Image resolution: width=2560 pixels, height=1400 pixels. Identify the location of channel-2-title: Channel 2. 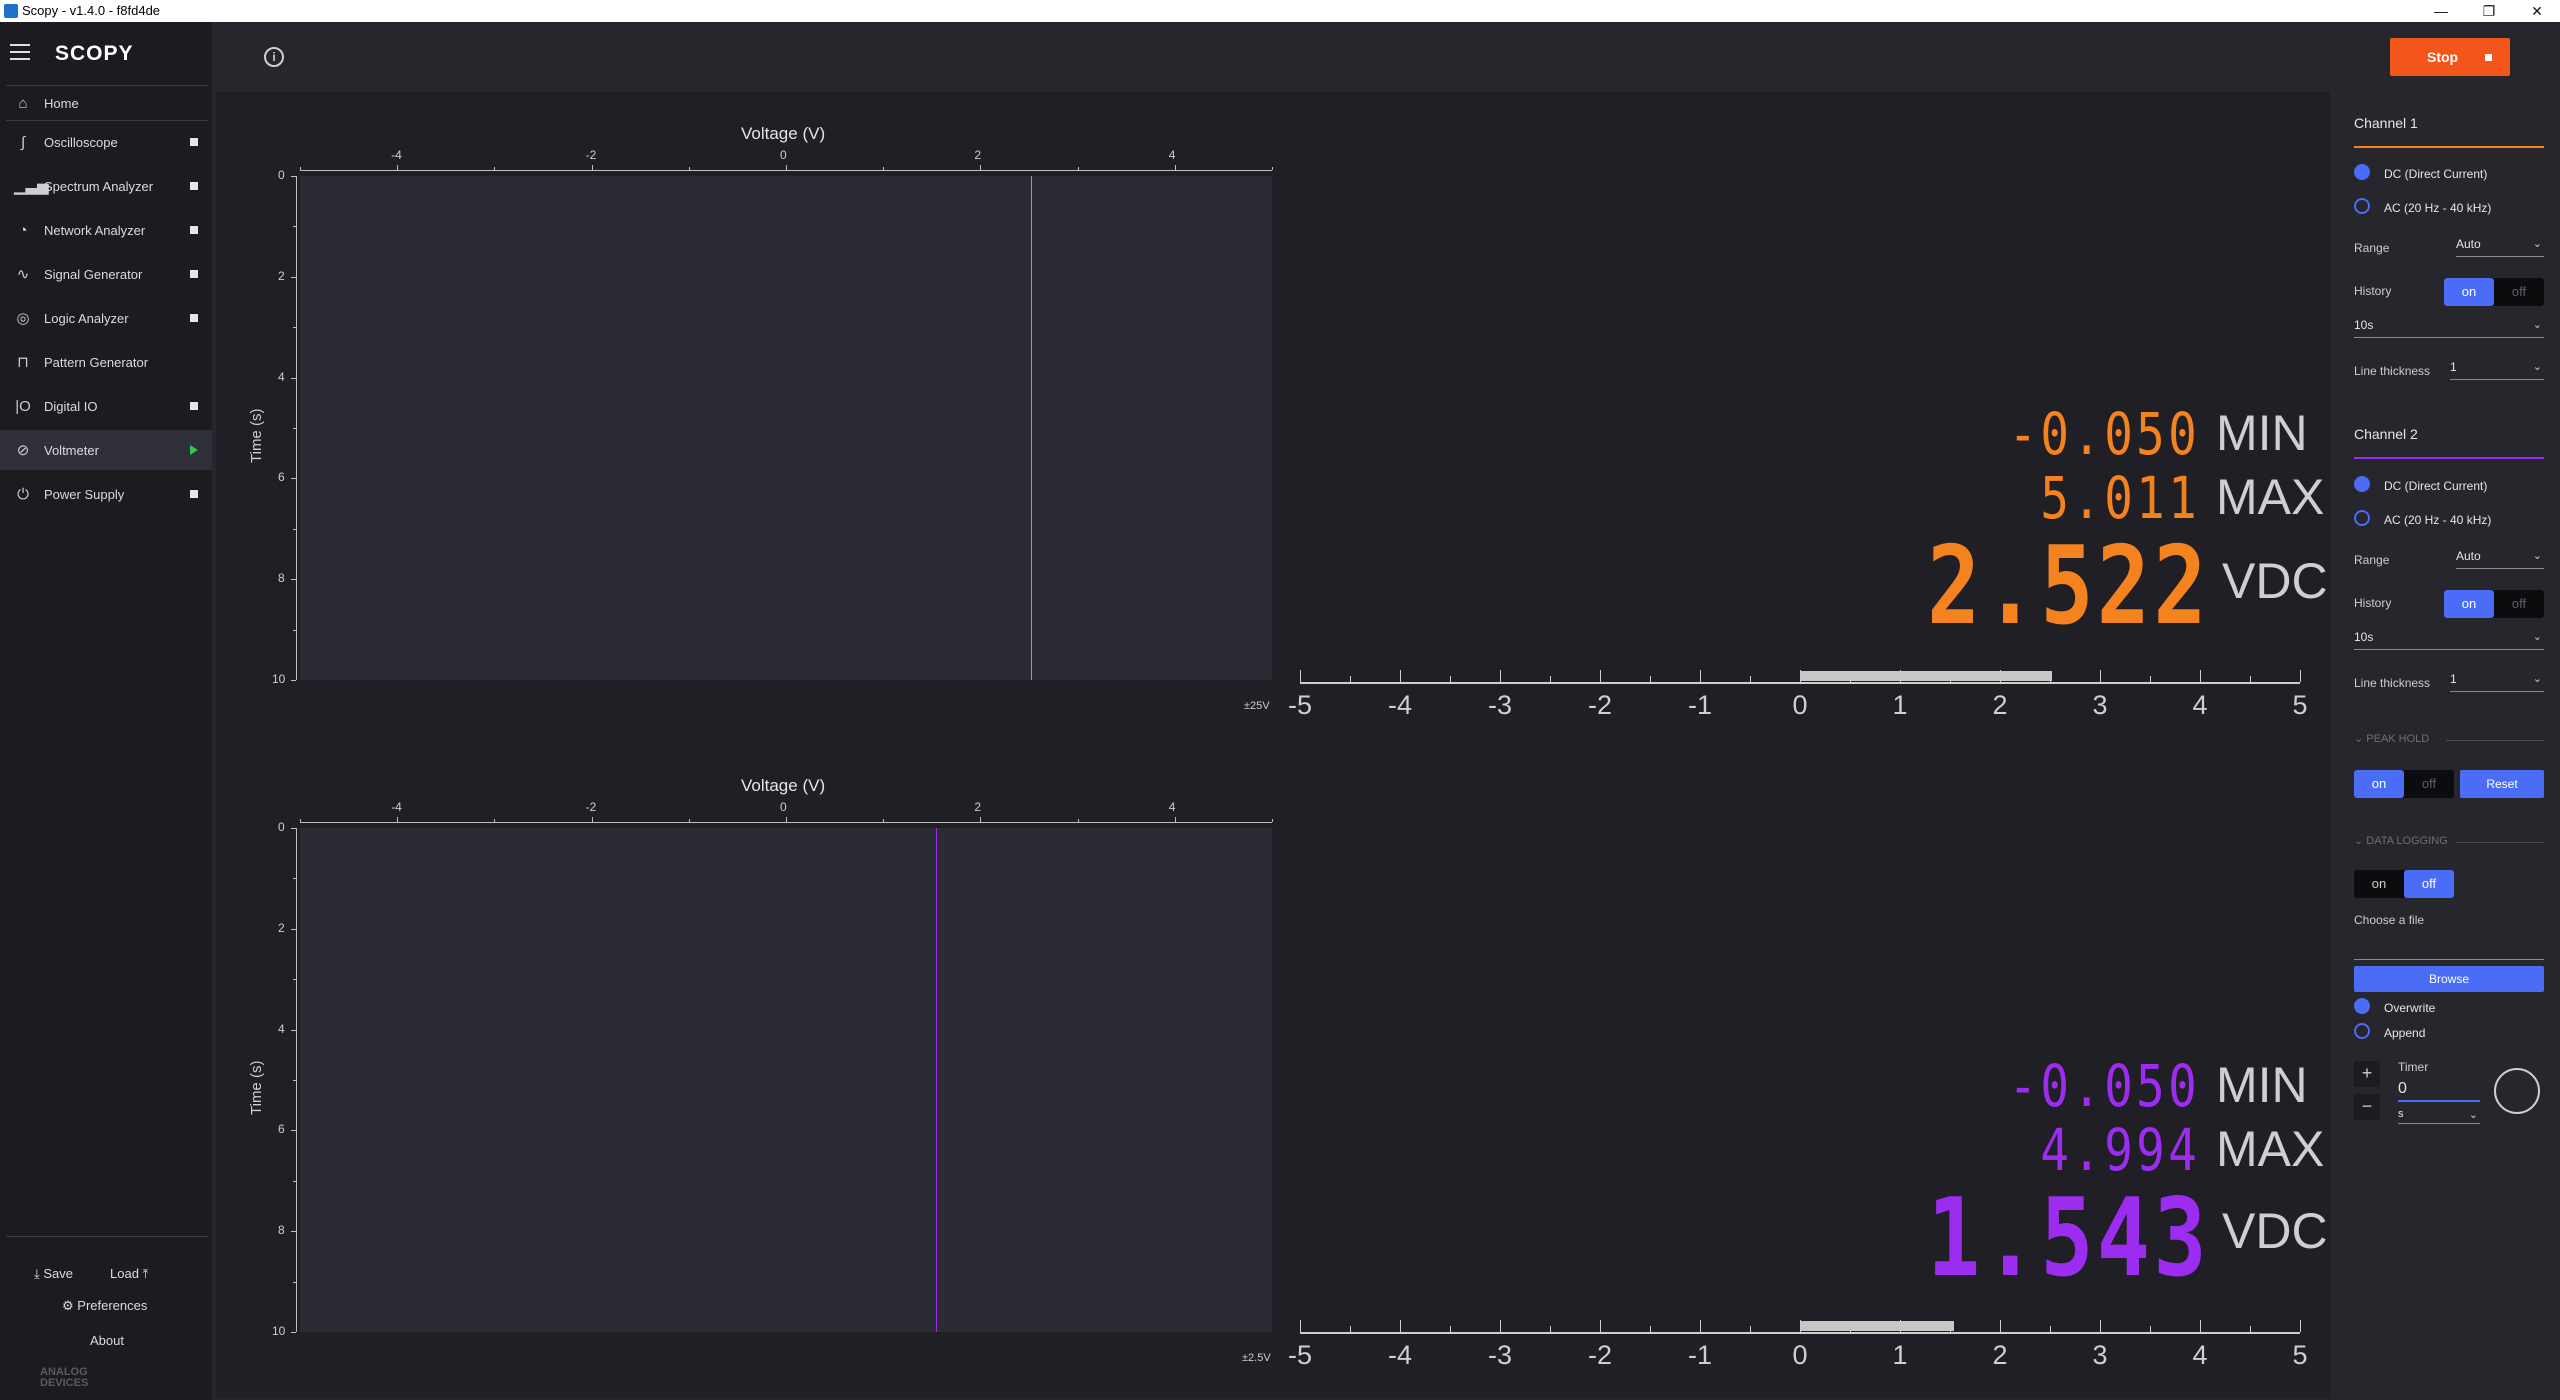
(2386, 434).